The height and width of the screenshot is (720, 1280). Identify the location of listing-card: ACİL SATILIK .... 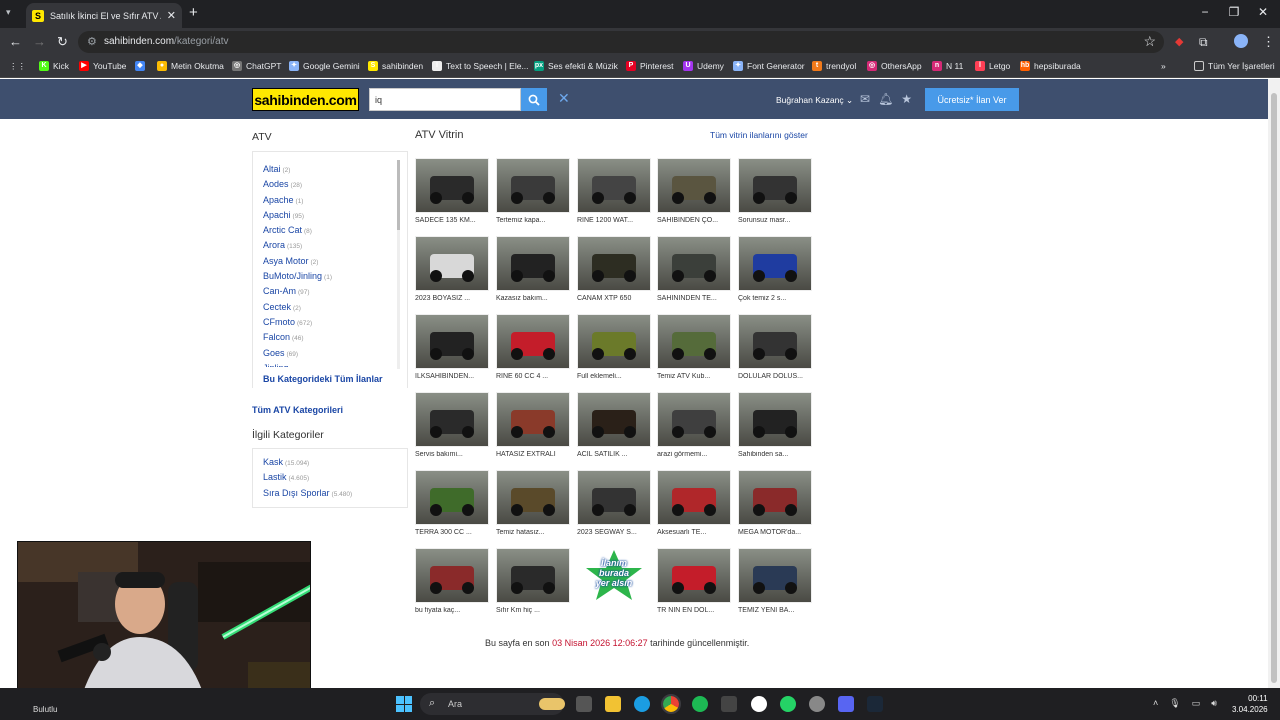
(614, 429).